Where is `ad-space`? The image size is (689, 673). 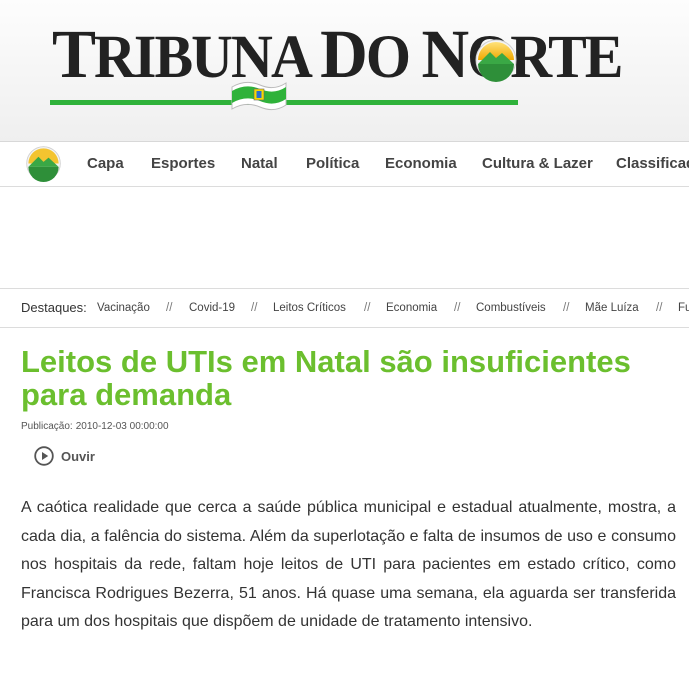 ad-space is located at coordinates (344, 237).